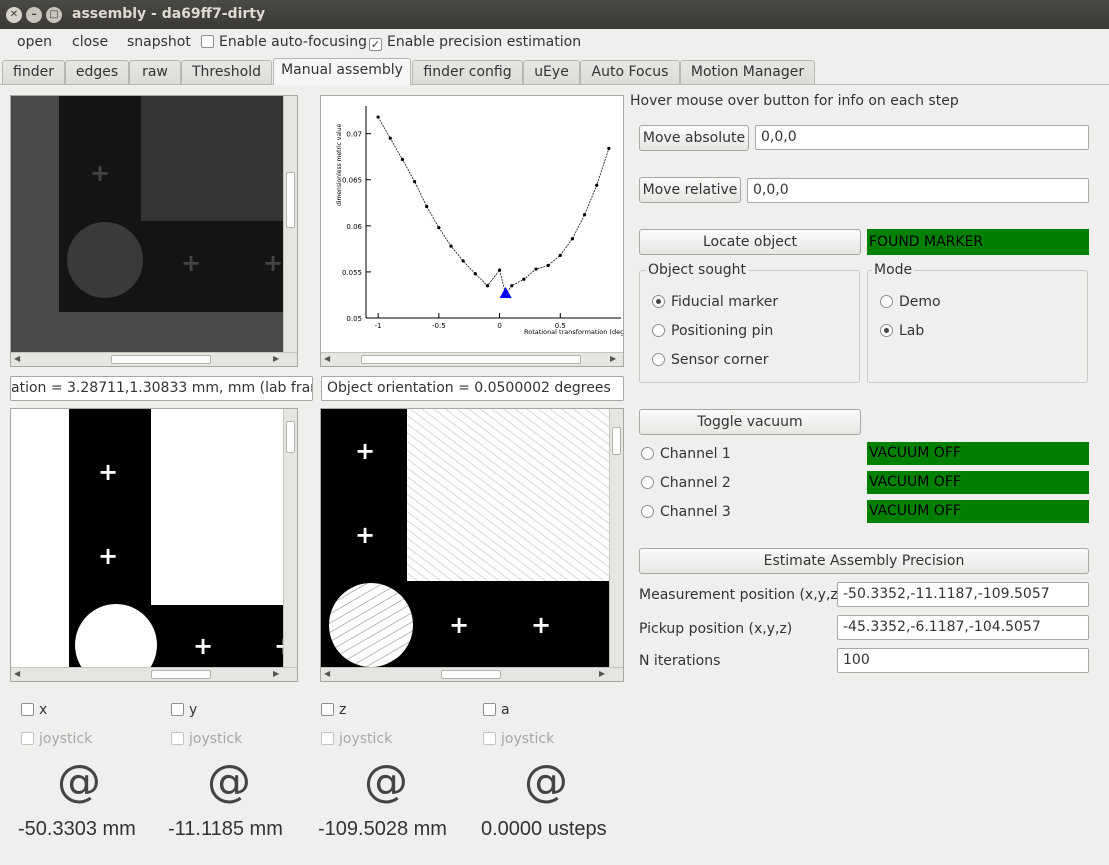 The width and height of the screenshot is (1109, 865). Describe the element at coordinates (354, 319) in the screenshot. I see `plot-y-tick-label: 0.05` at that location.